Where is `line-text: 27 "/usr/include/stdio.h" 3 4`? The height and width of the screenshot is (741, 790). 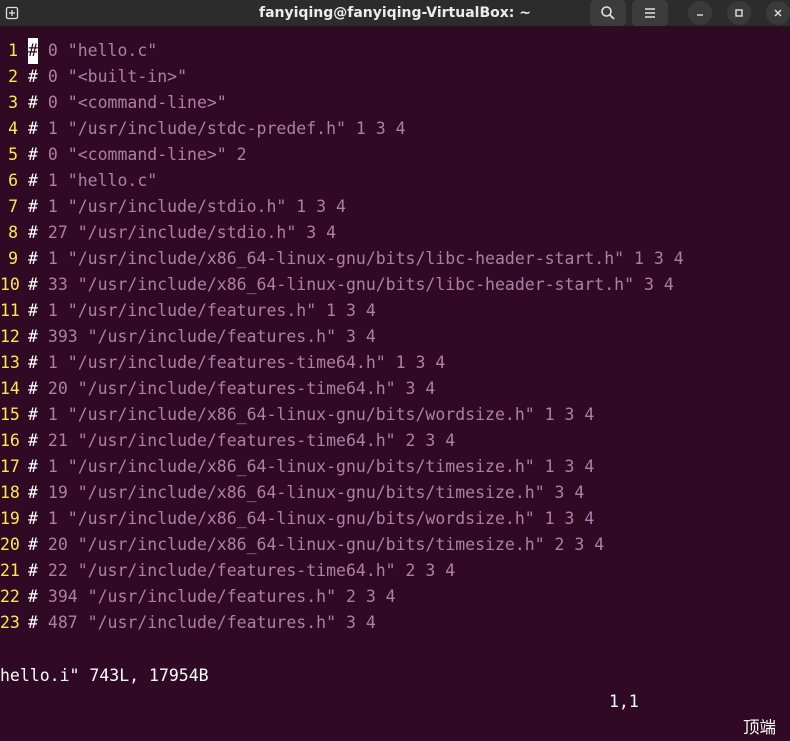
line-text: 27 "/usr/include/stdio.h" 3 4 is located at coordinates (187, 232).